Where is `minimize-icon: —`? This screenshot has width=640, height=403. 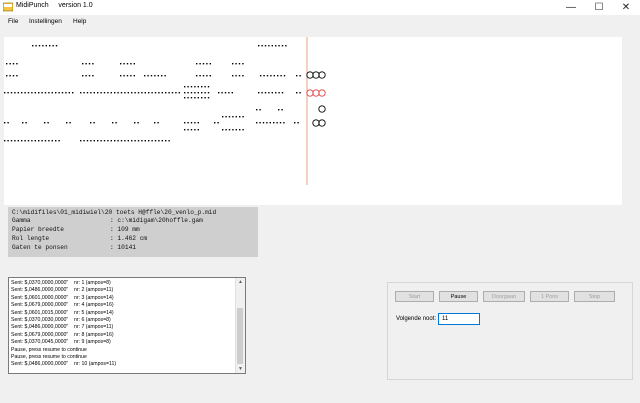
minimize-icon: — is located at coordinates (571, 7).